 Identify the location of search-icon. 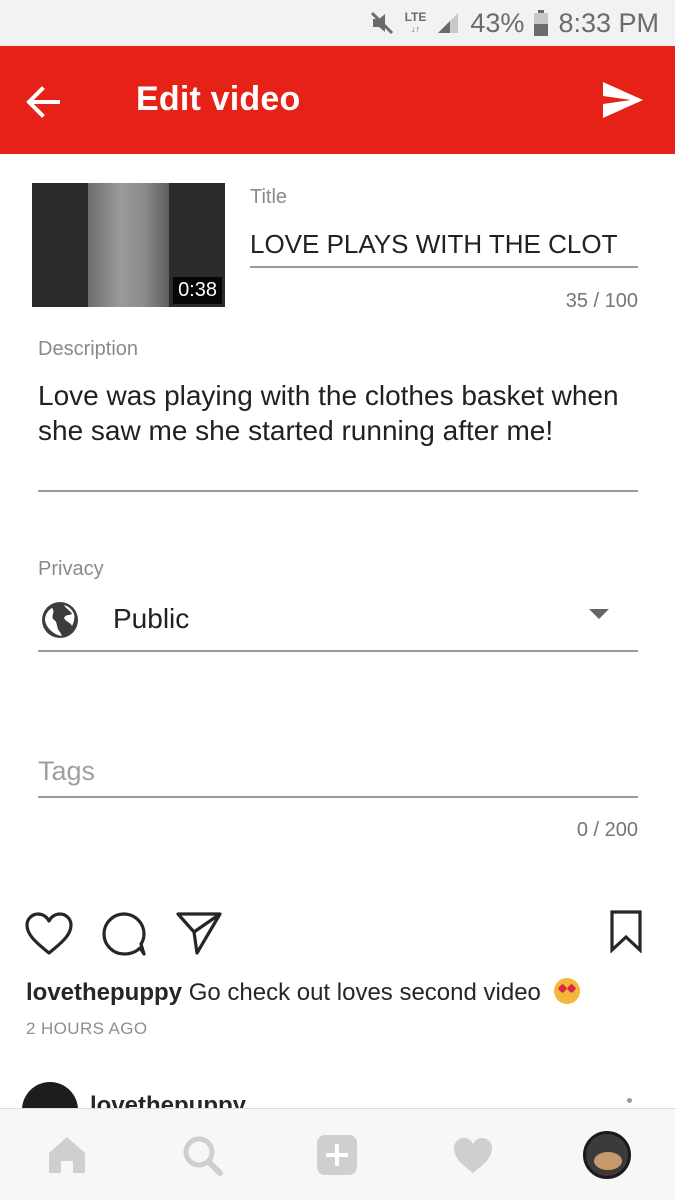
(202, 1155).